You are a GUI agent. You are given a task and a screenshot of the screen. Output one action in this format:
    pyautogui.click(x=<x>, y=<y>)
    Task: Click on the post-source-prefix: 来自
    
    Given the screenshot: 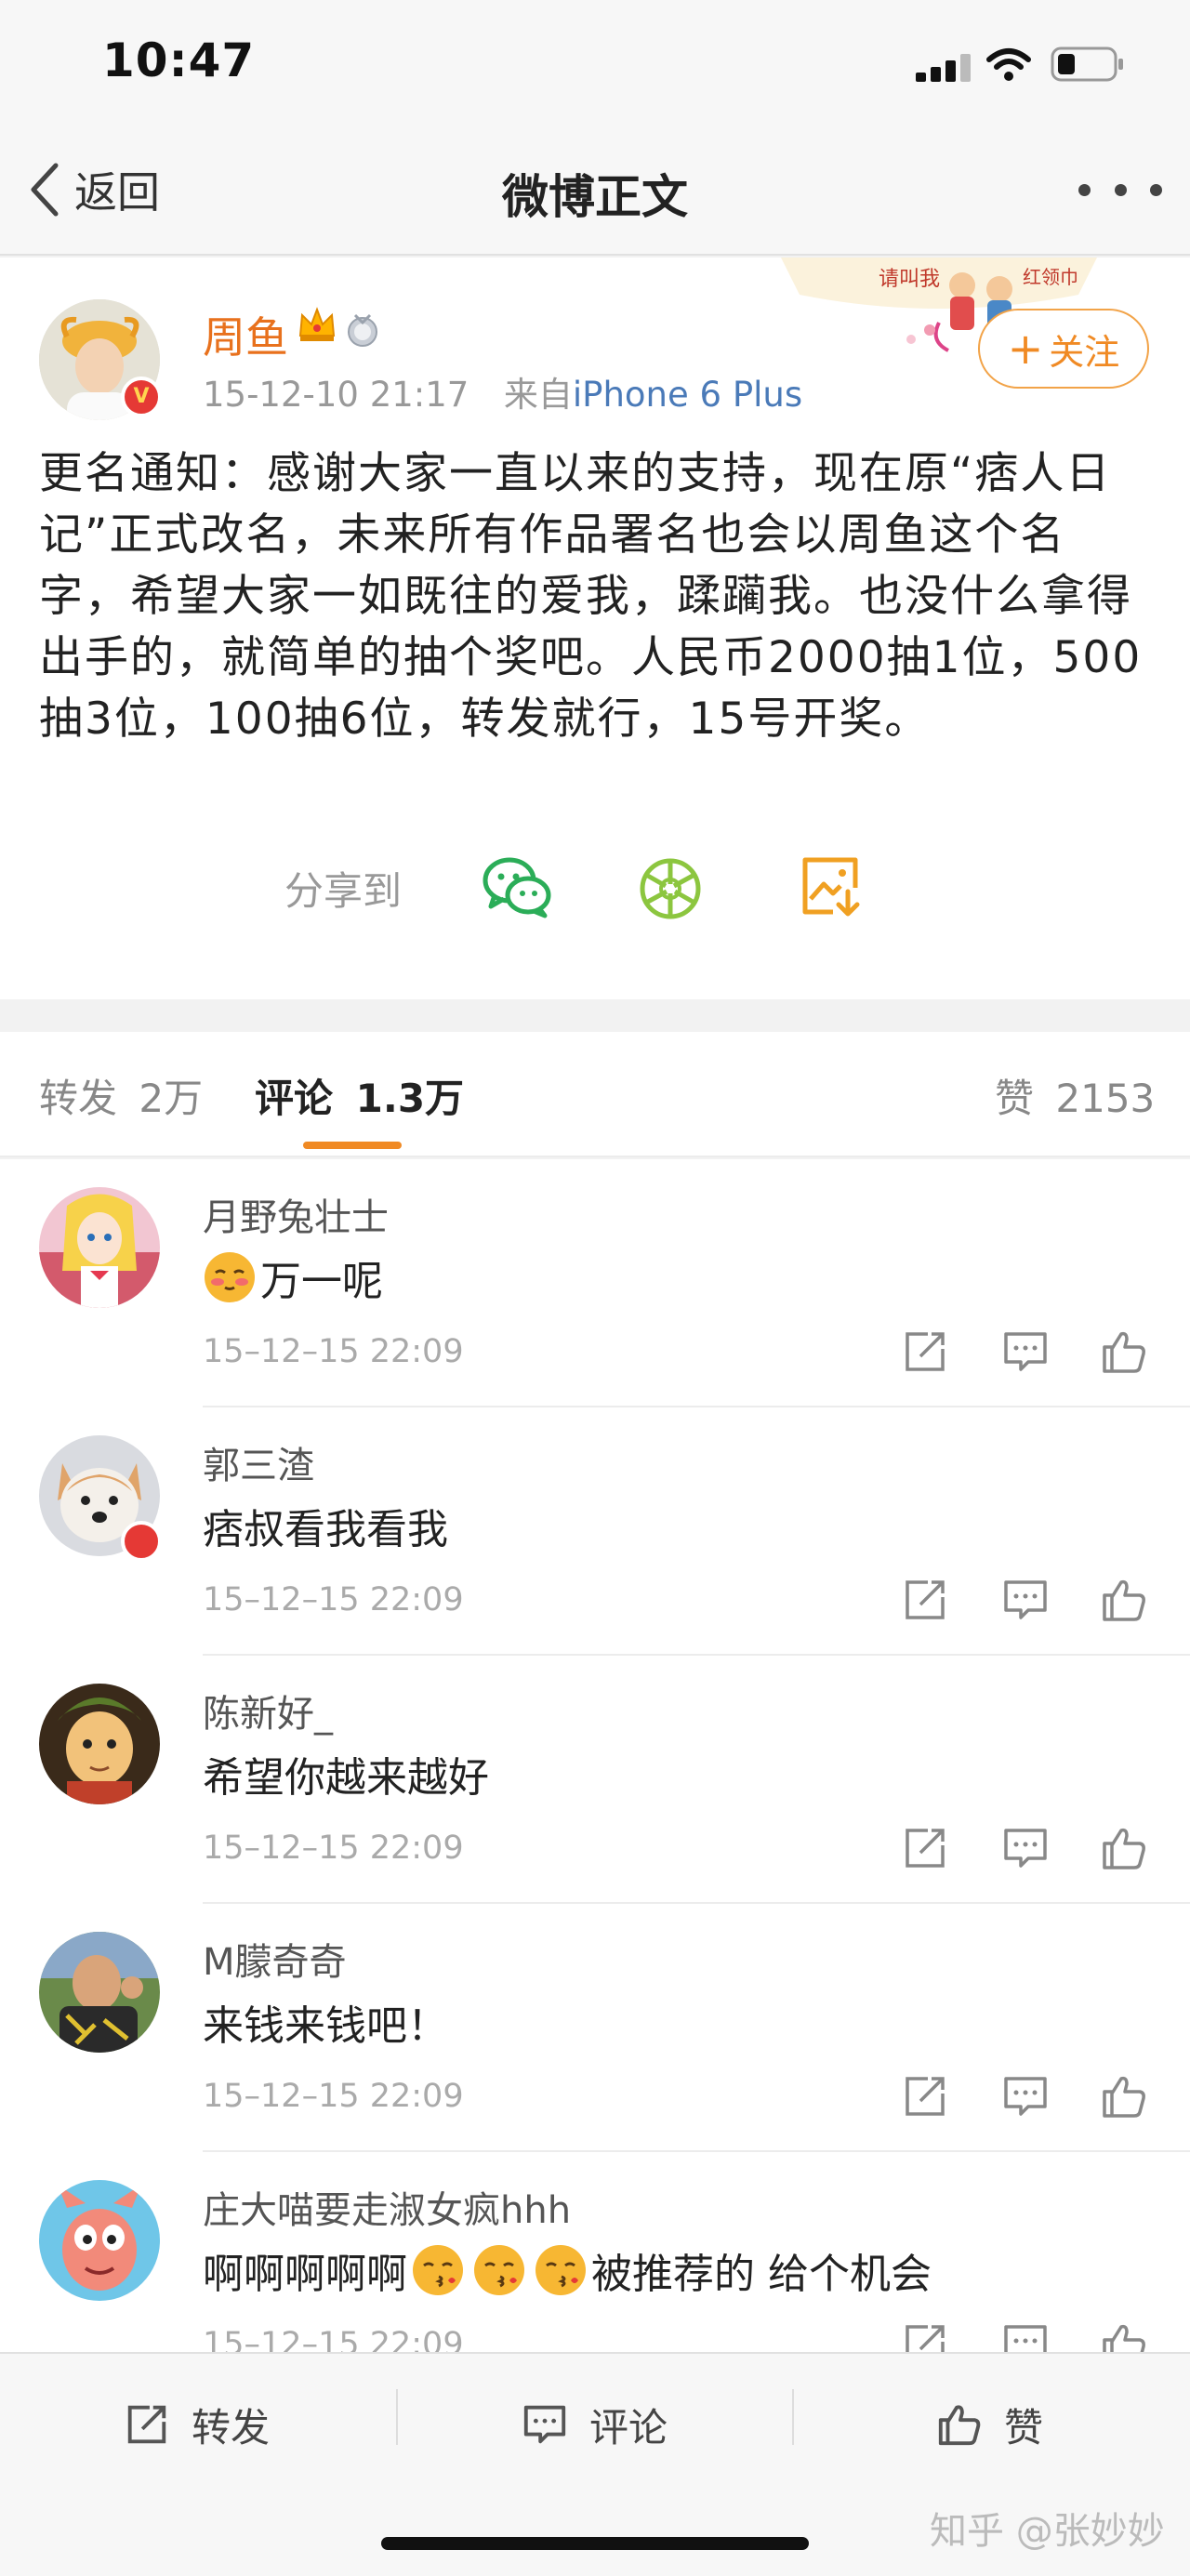 What is the action you would take?
    pyautogui.click(x=538, y=395)
    